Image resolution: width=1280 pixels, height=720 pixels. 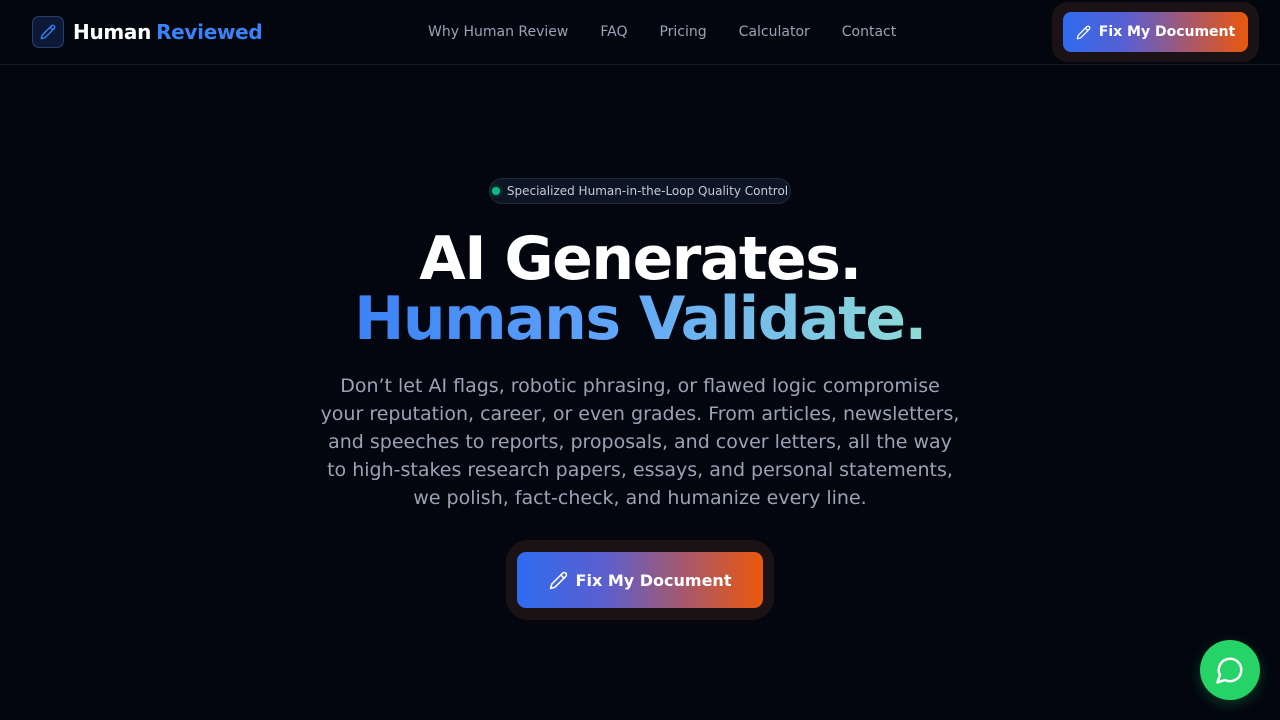 What do you see at coordinates (653, 580) in the screenshot?
I see `hero-cta-label: Fix My Document` at bounding box center [653, 580].